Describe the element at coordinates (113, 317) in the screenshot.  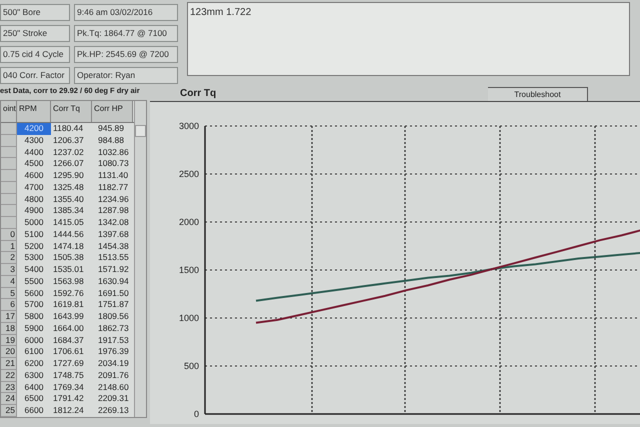
I see `table-cell-text: 1809.56` at that location.